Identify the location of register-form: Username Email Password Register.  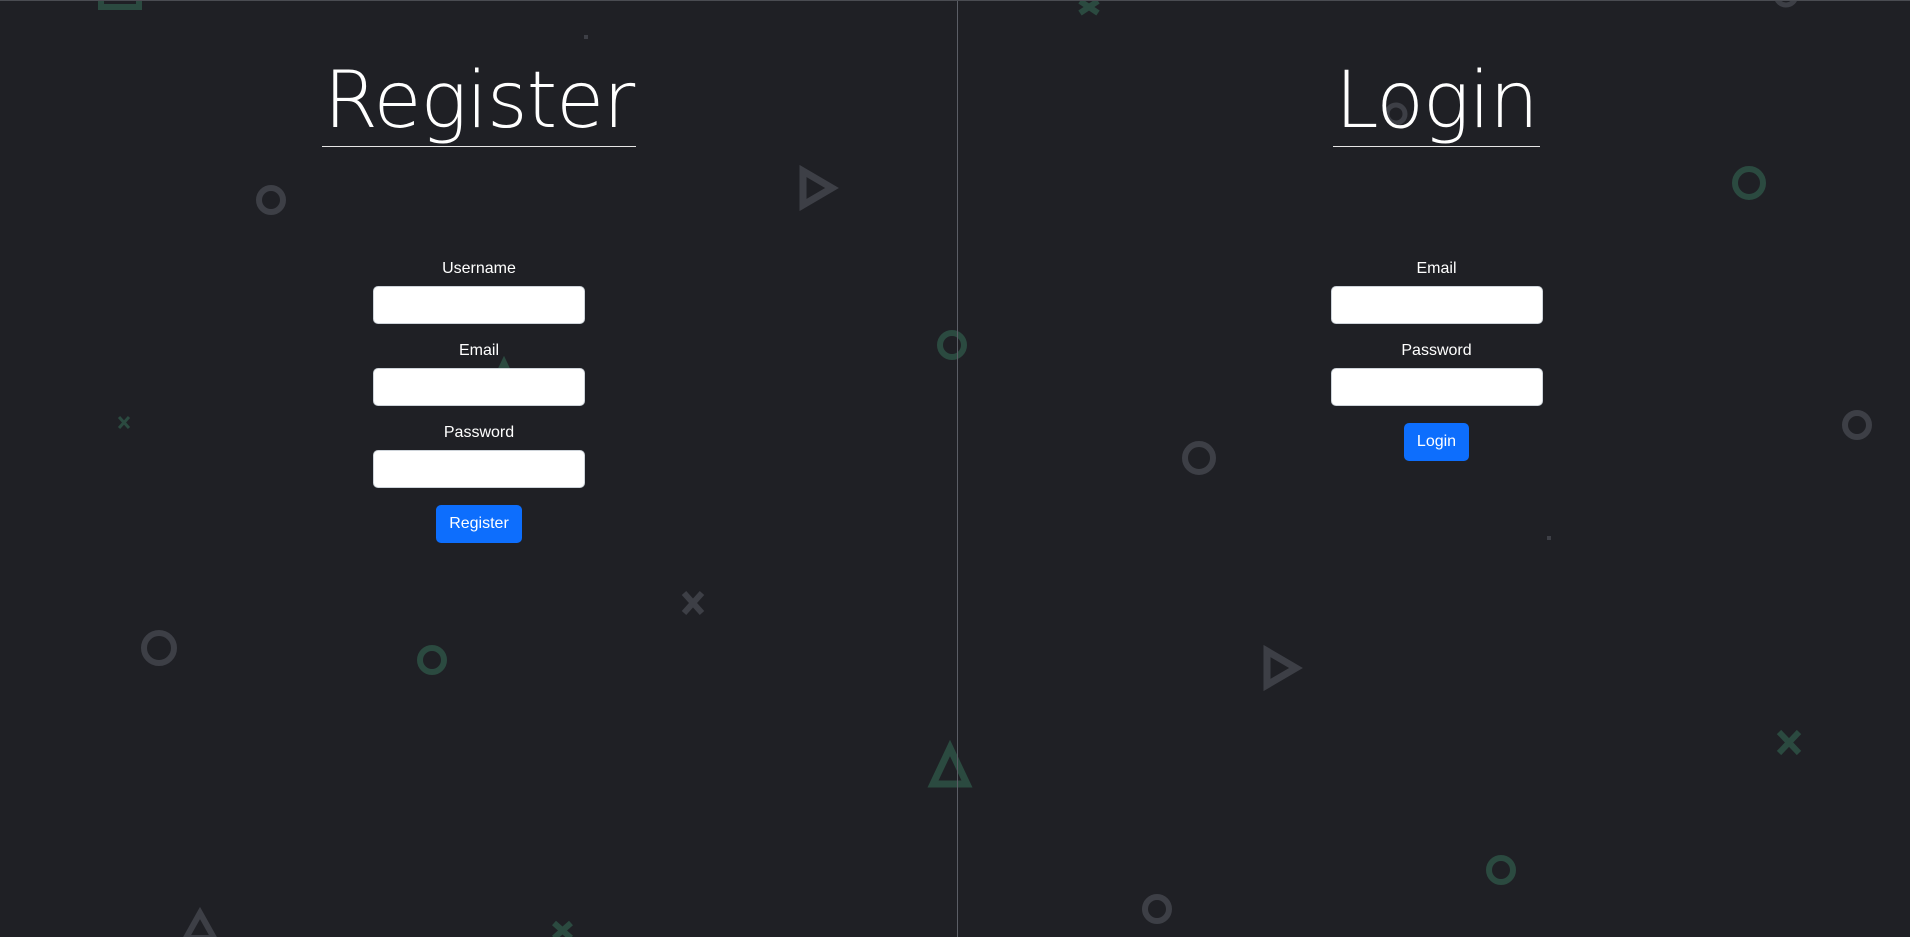
(479, 401).